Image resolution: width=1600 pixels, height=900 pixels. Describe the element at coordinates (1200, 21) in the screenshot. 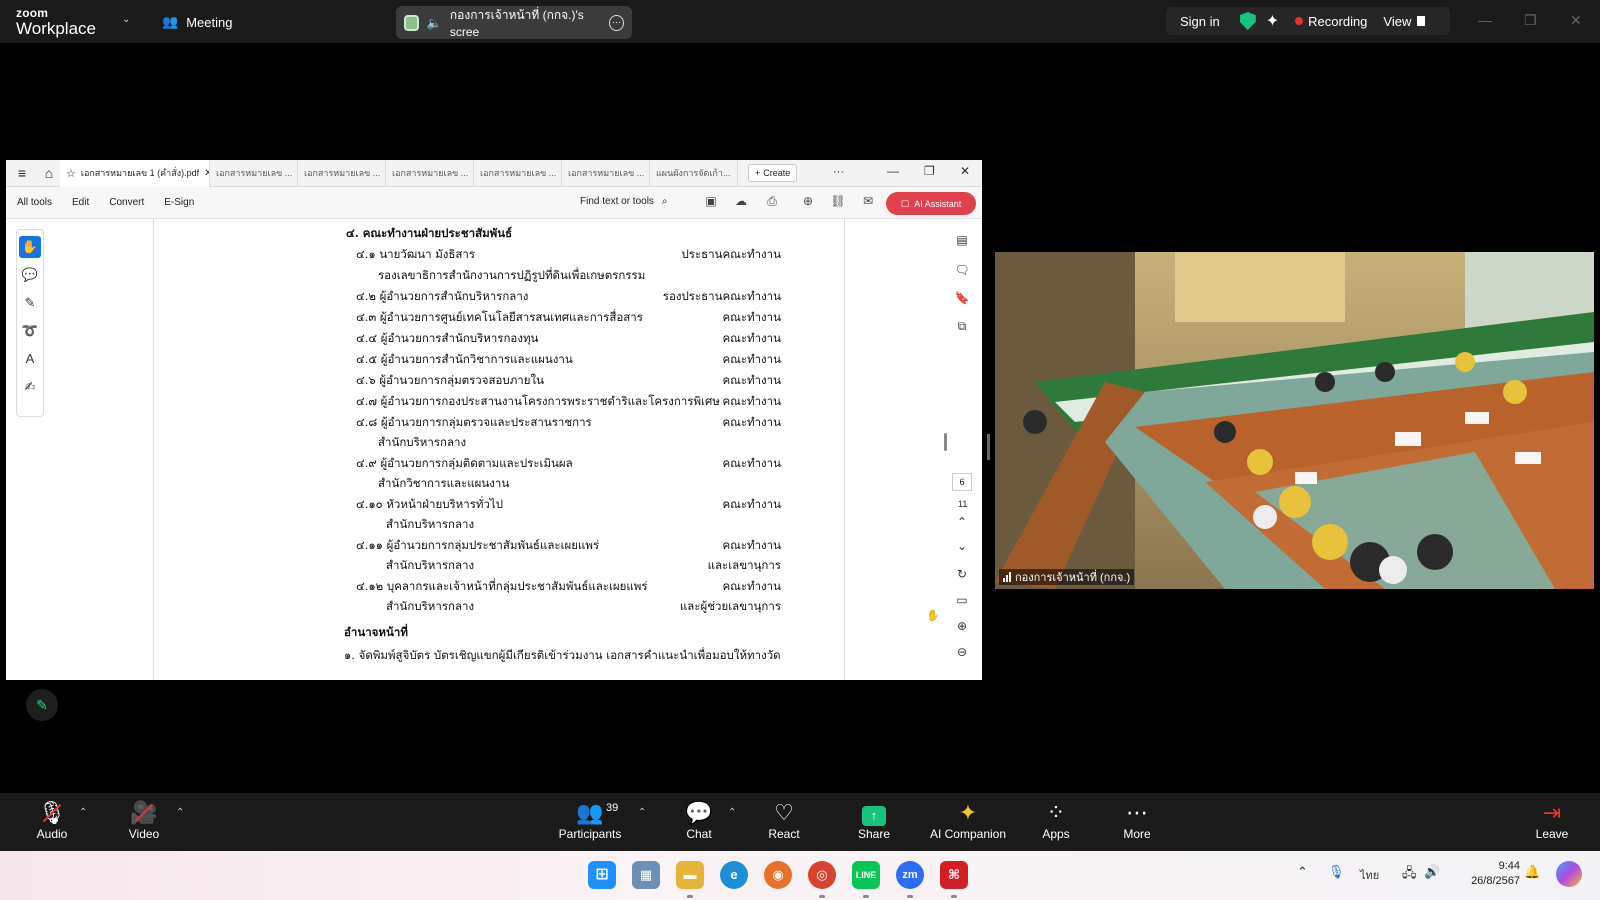

I see `sign-in-button: Sign in` at that location.